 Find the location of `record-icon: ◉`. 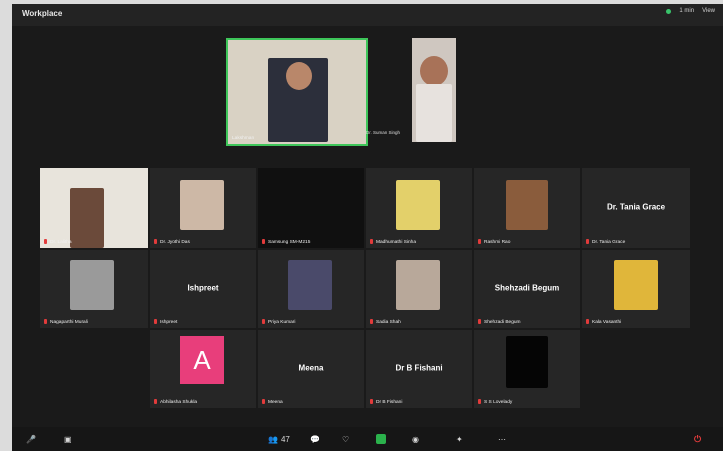

record-icon: ◉ is located at coordinates (415, 439).